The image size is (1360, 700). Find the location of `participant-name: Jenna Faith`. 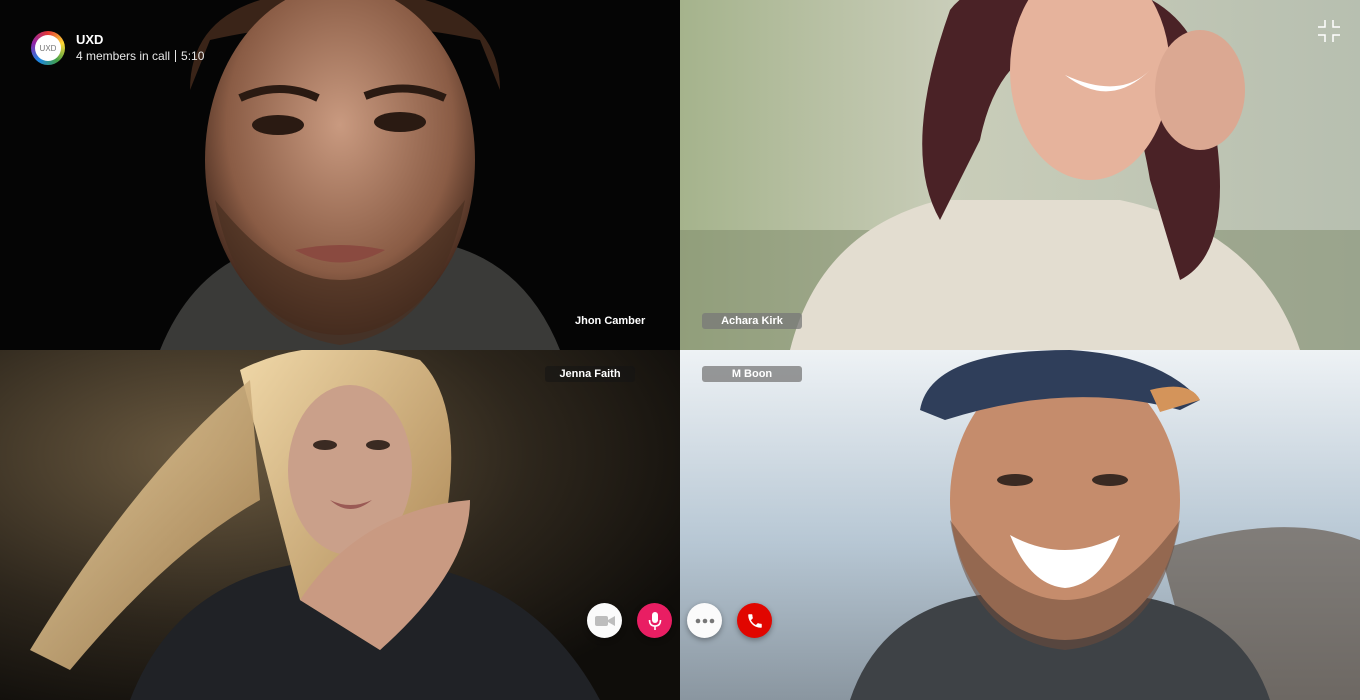

participant-name: Jenna Faith is located at coordinates (590, 374).